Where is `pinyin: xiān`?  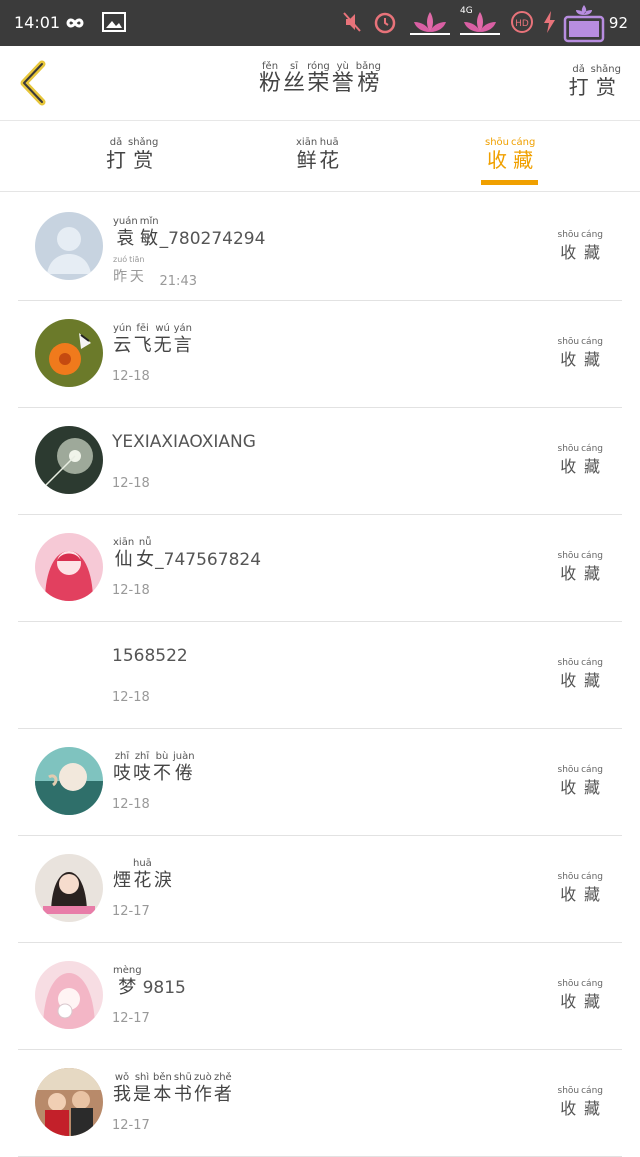 pinyin: xiān is located at coordinates (307, 142).